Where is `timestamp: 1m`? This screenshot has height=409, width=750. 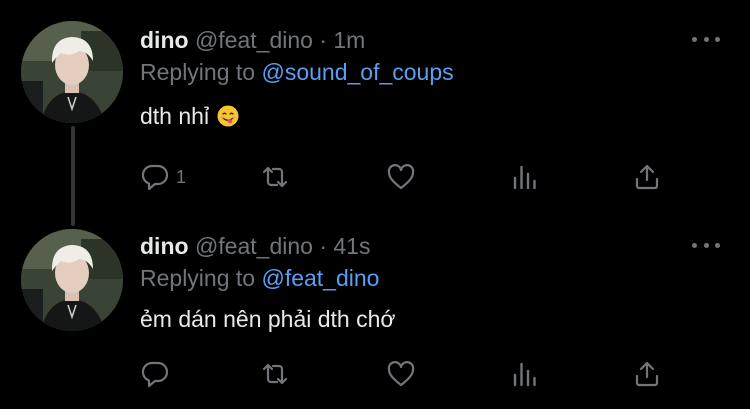
timestamp: 1m is located at coordinates (349, 40).